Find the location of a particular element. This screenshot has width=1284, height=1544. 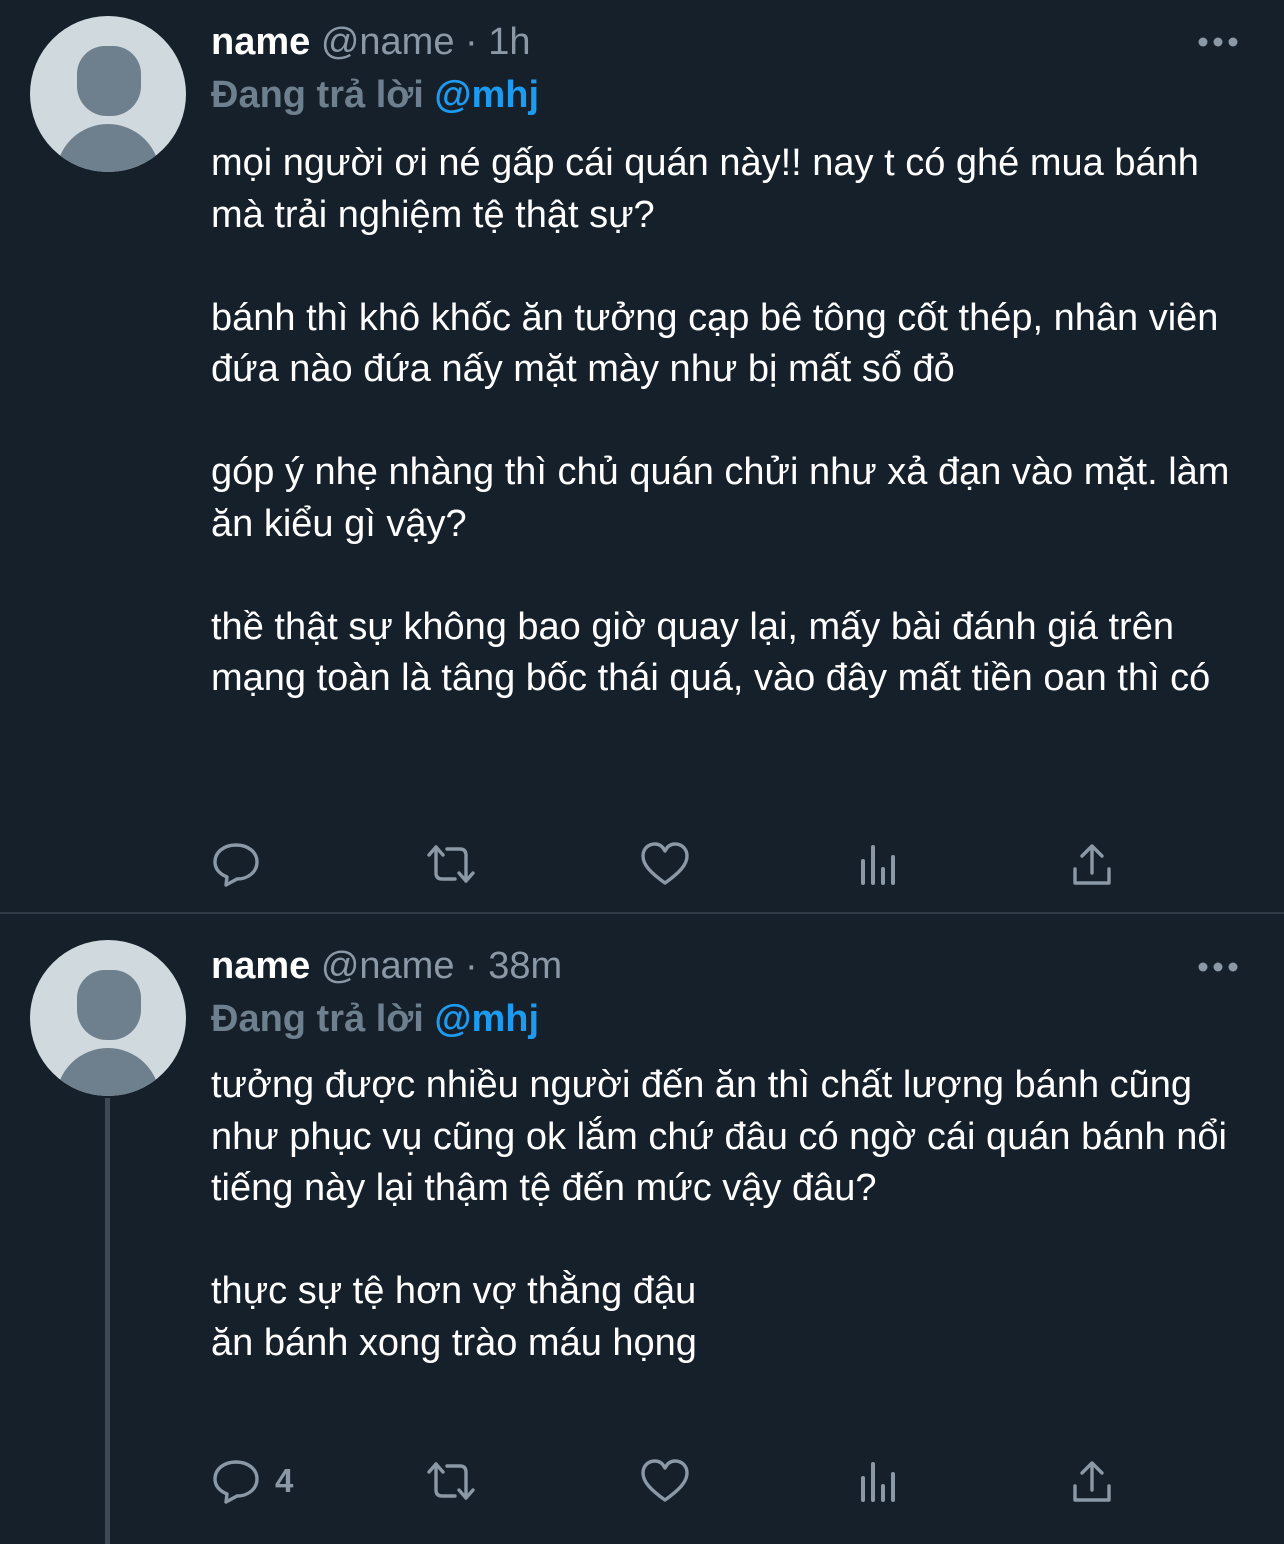

timestamp: 38m is located at coordinates (525, 966).